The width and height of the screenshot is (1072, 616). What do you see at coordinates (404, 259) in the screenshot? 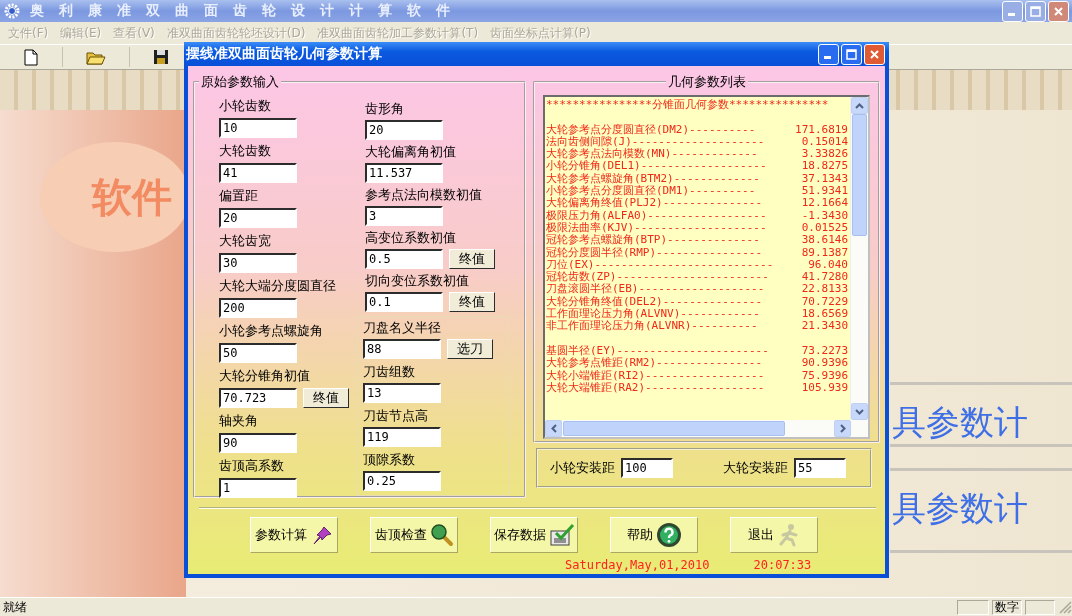
I see `input-field: 0.5` at bounding box center [404, 259].